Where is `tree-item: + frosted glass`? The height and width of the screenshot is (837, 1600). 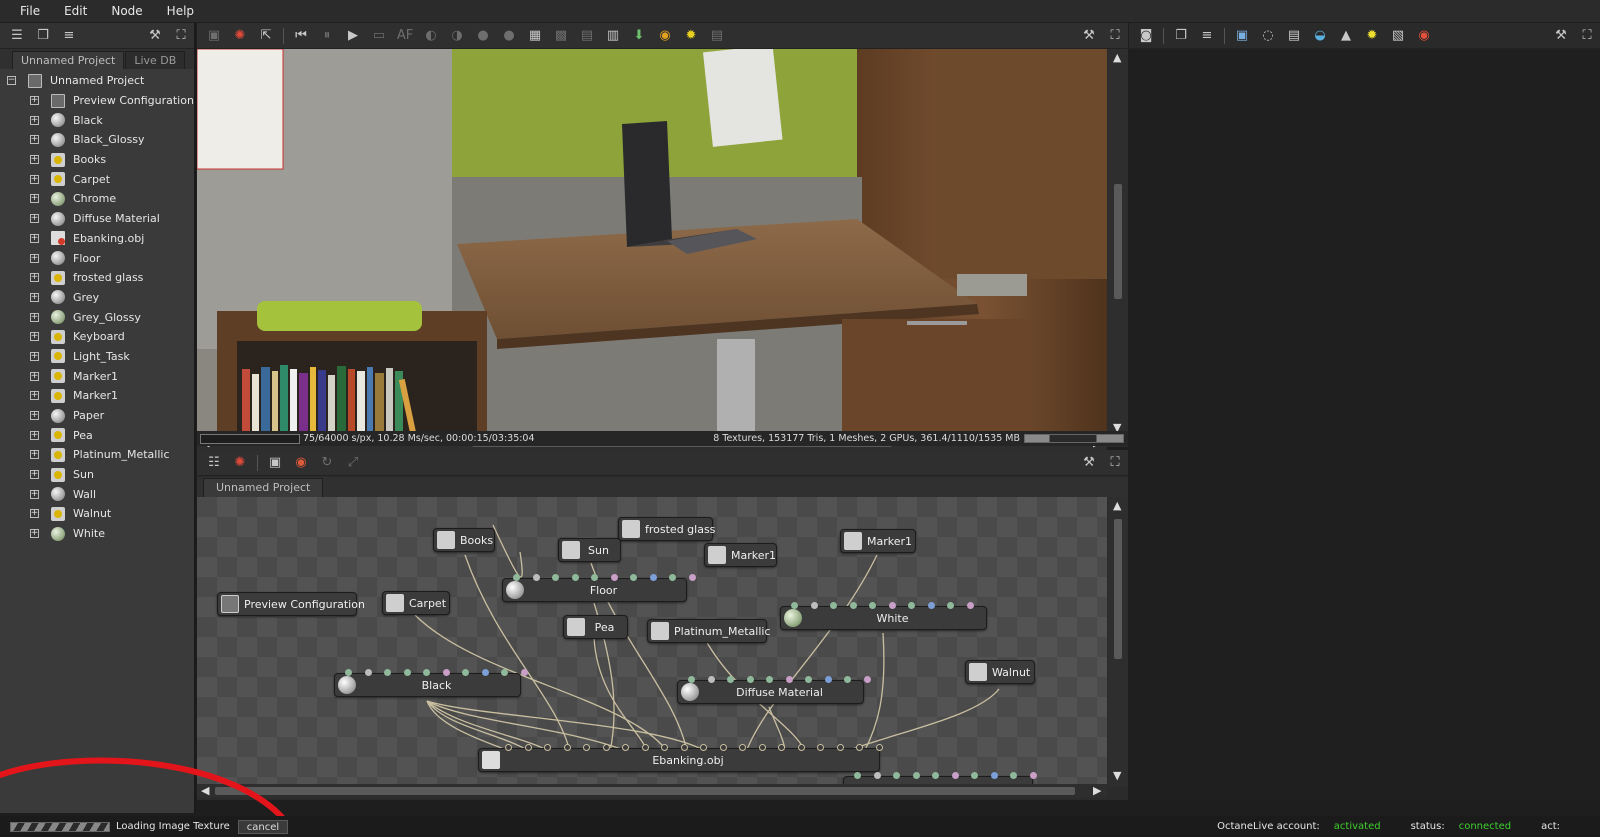 tree-item: + frosted glass is located at coordinates (97, 278).